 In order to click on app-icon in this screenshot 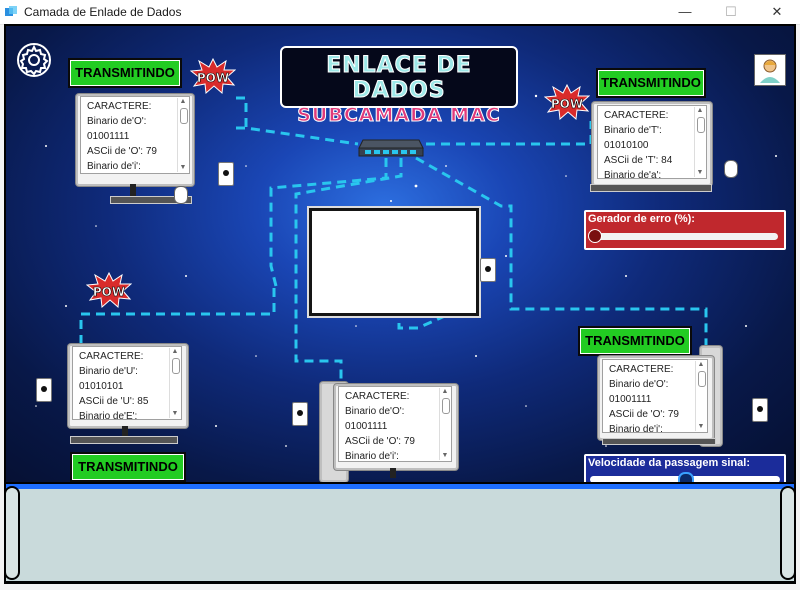, I will do `click(11, 11)`.